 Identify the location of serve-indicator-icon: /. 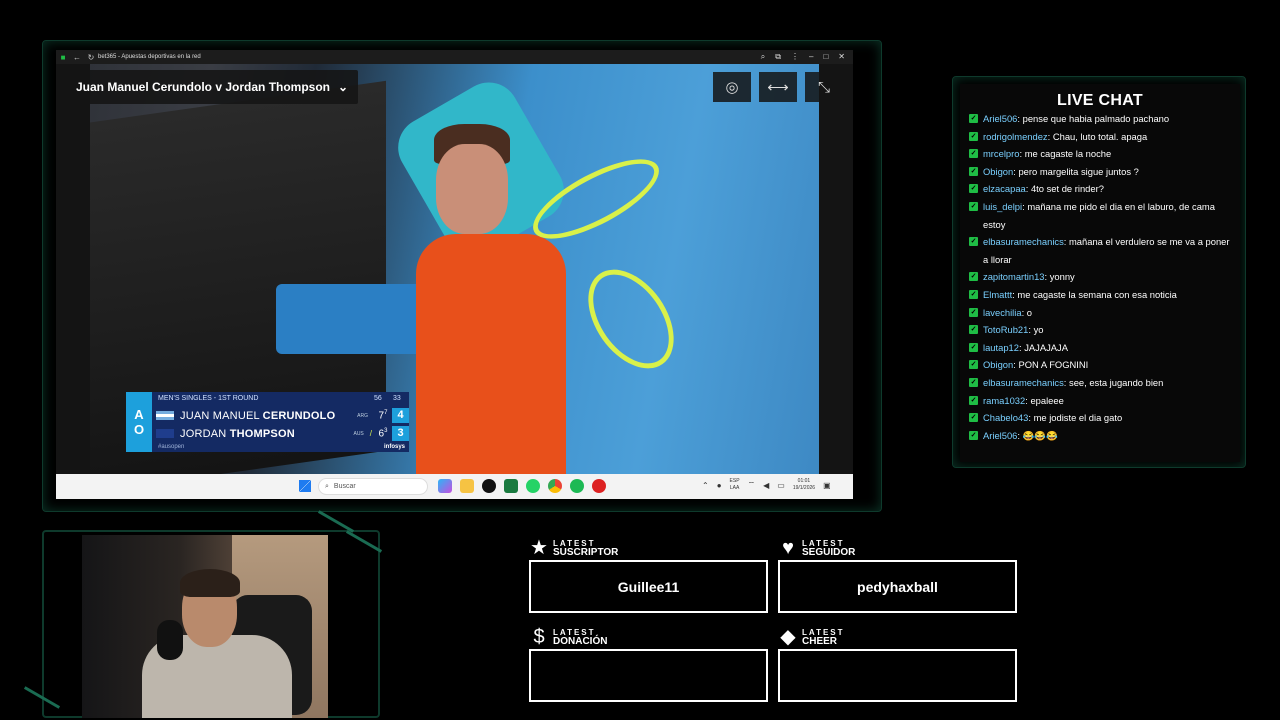
(370, 433).